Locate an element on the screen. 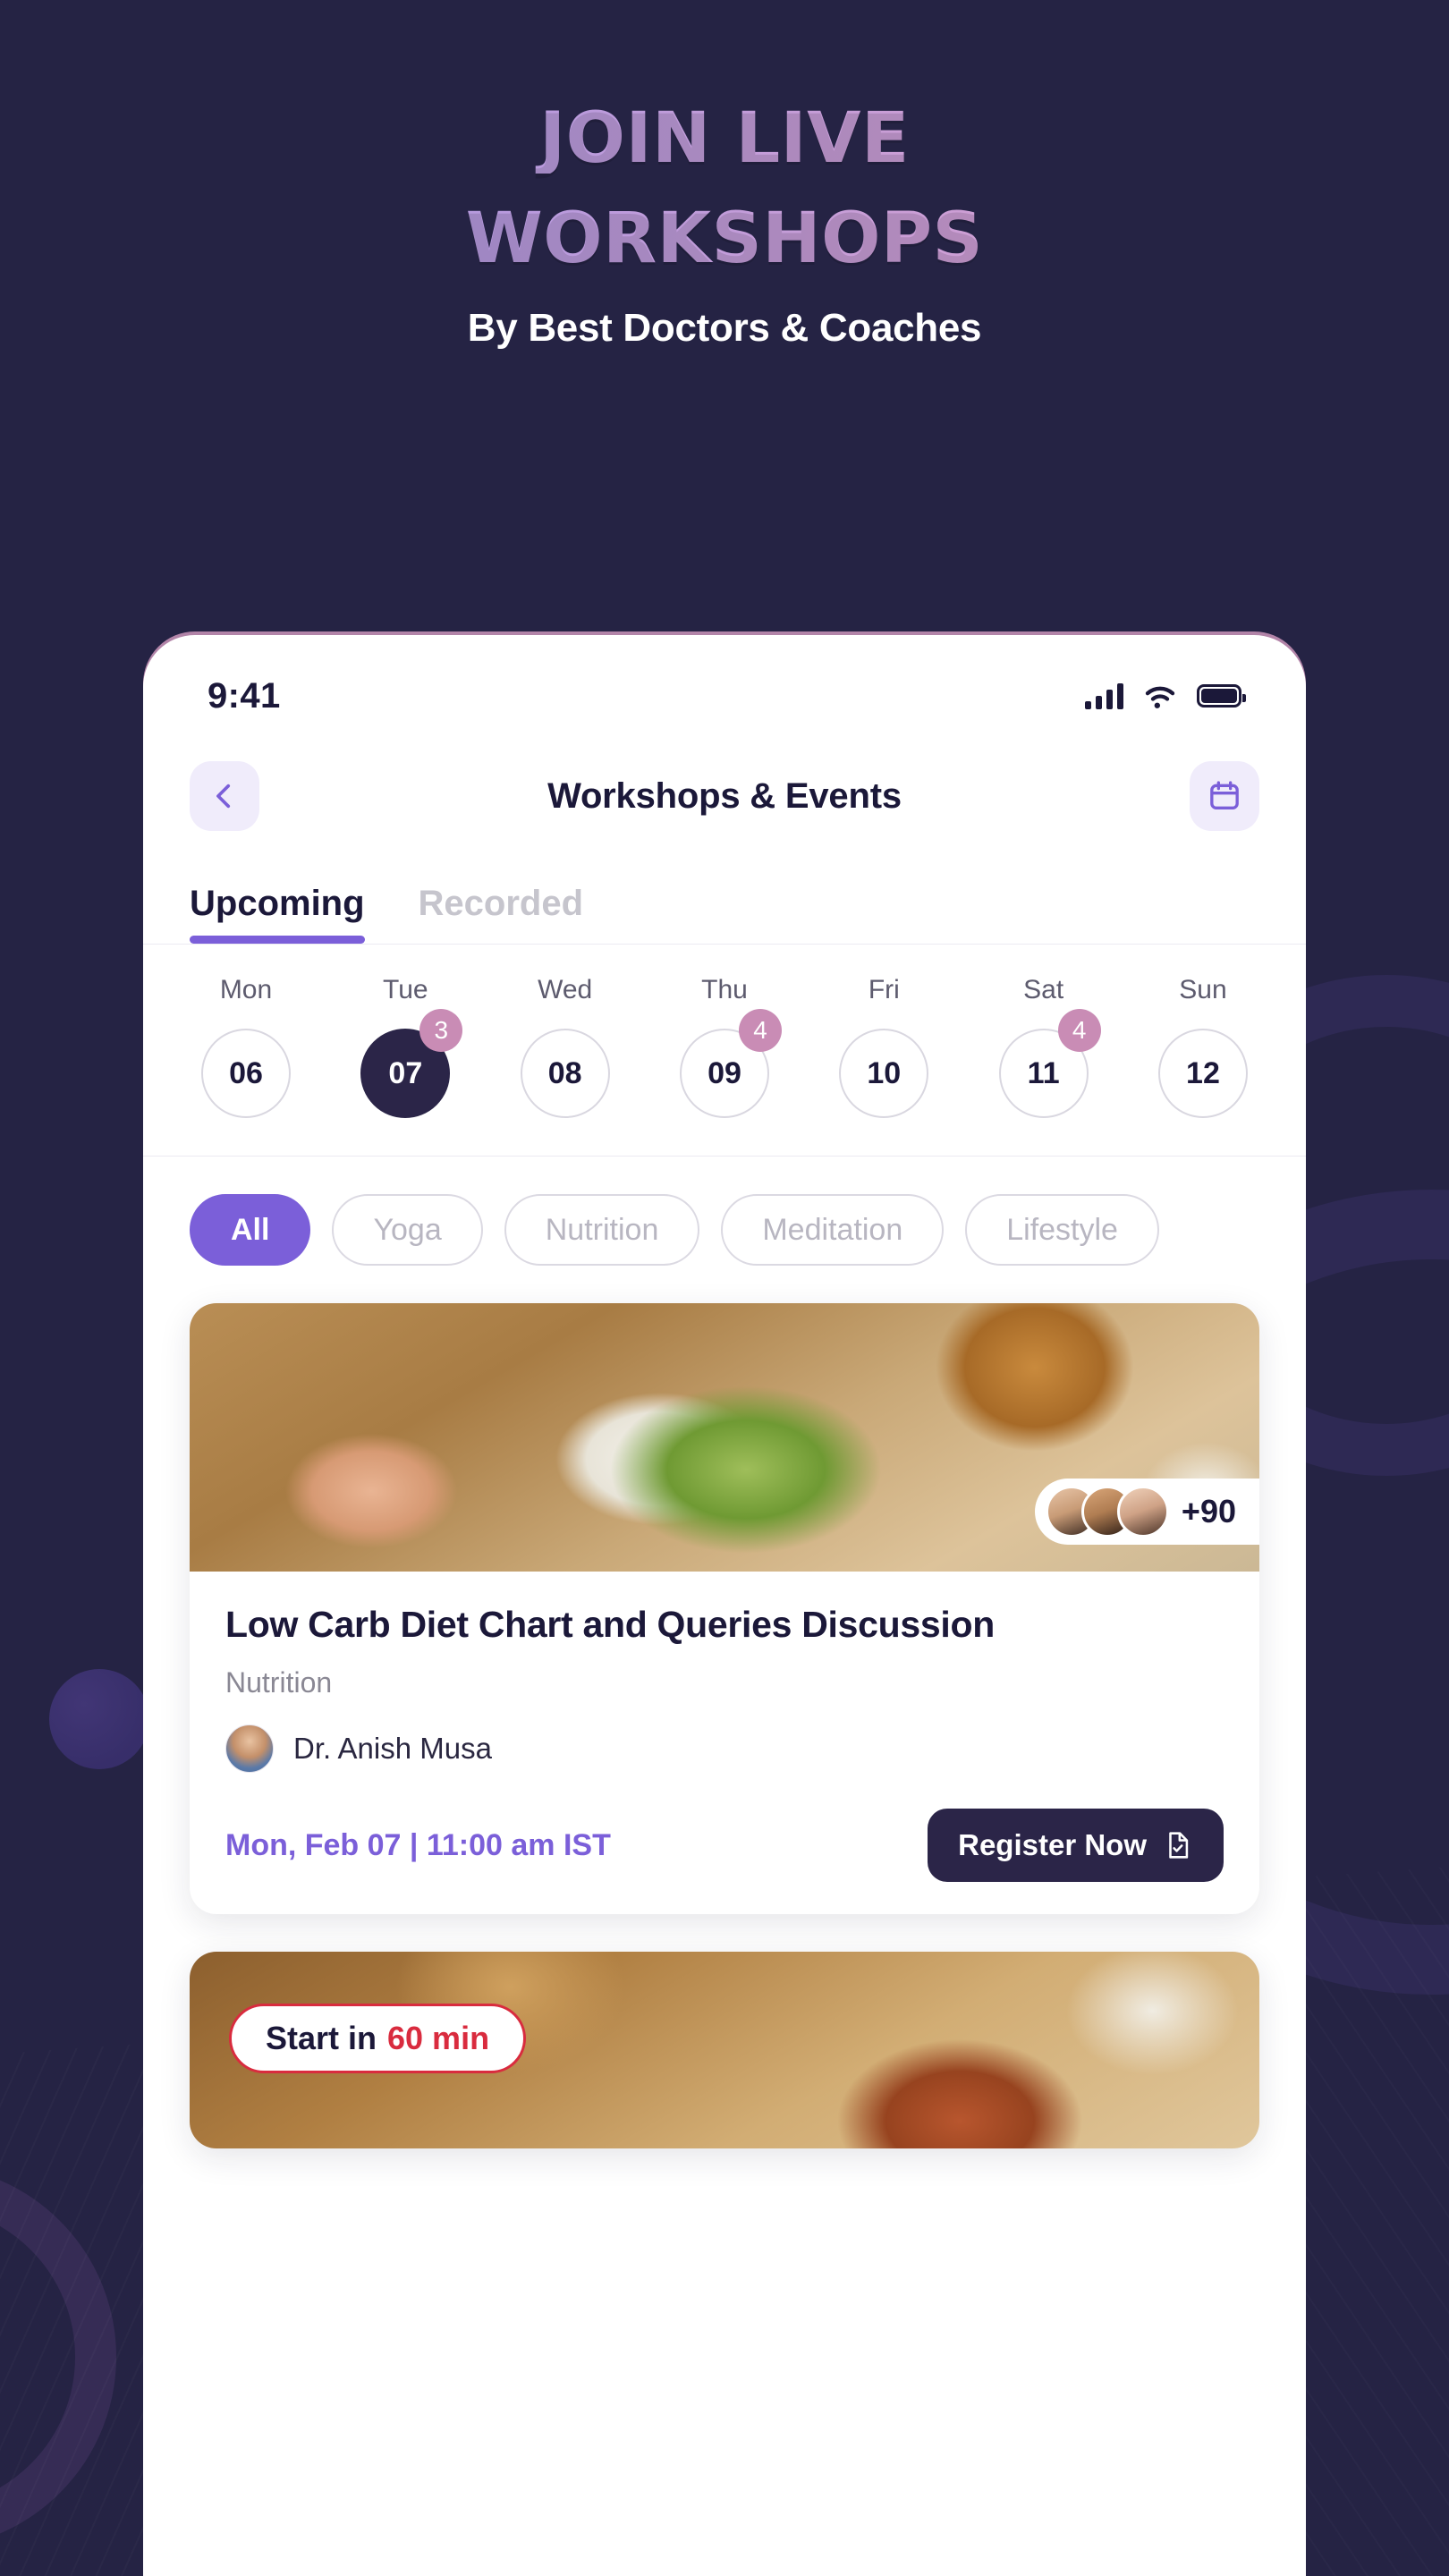  calendar-button is located at coordinates (1224, 796).